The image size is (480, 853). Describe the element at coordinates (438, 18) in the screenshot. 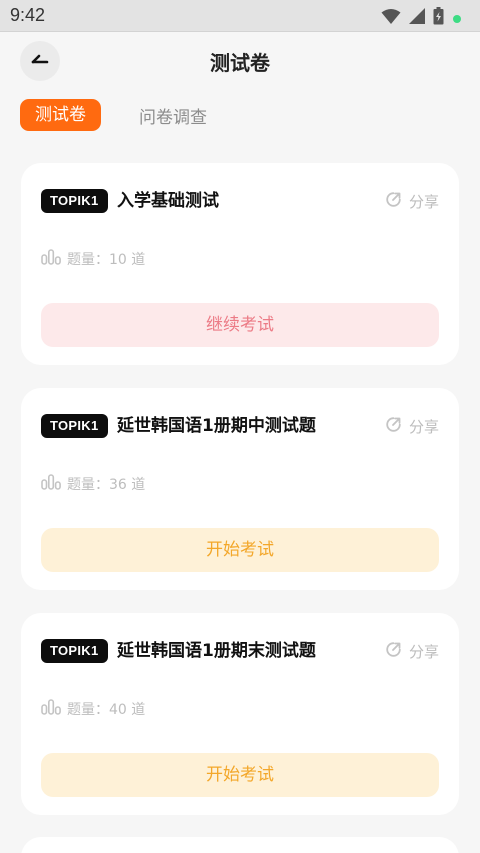

I see `battery-icon` at that location.